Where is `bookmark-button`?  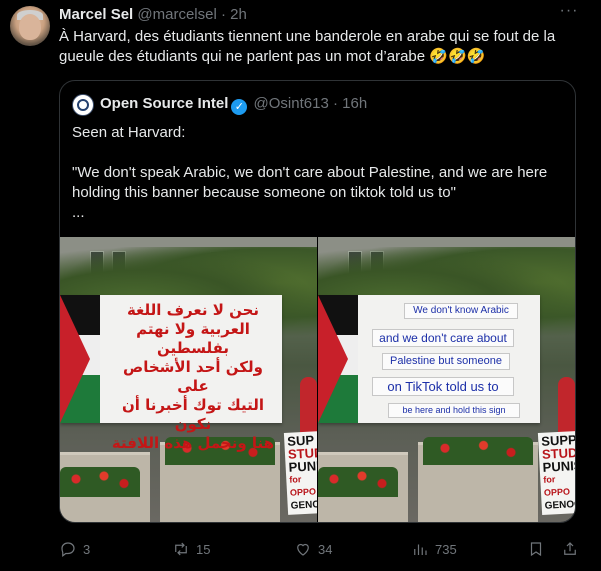 bookmark-button is located at coordinates (536, 549).